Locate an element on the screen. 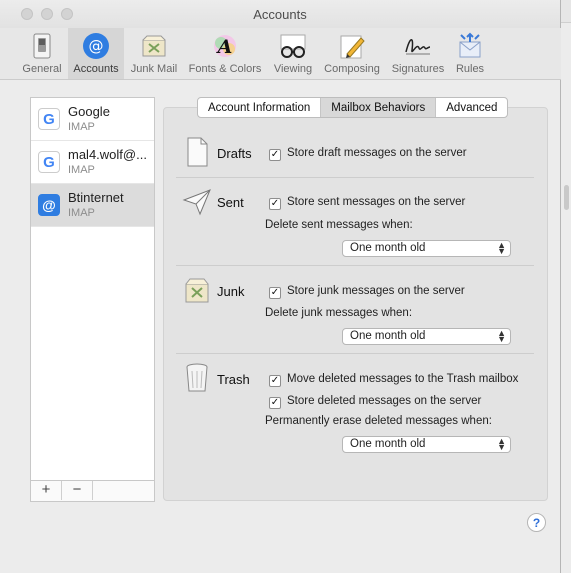  help-button: ? is located at coordinates (536, 522).